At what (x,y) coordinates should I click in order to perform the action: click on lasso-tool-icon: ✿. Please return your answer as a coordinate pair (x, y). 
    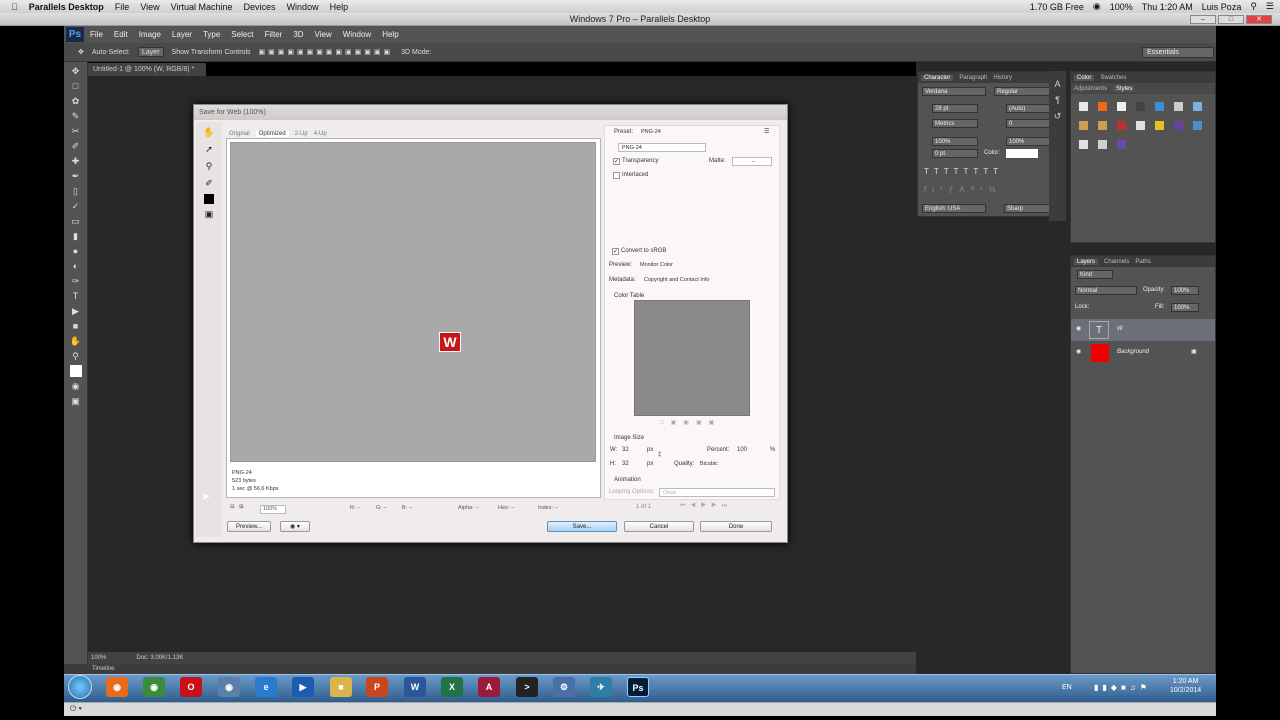
    Looking at the image, I should click on (76, 101).